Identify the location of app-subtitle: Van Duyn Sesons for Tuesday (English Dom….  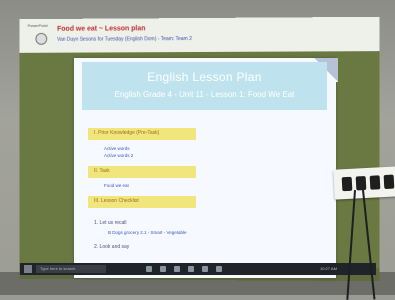
(124, 39).